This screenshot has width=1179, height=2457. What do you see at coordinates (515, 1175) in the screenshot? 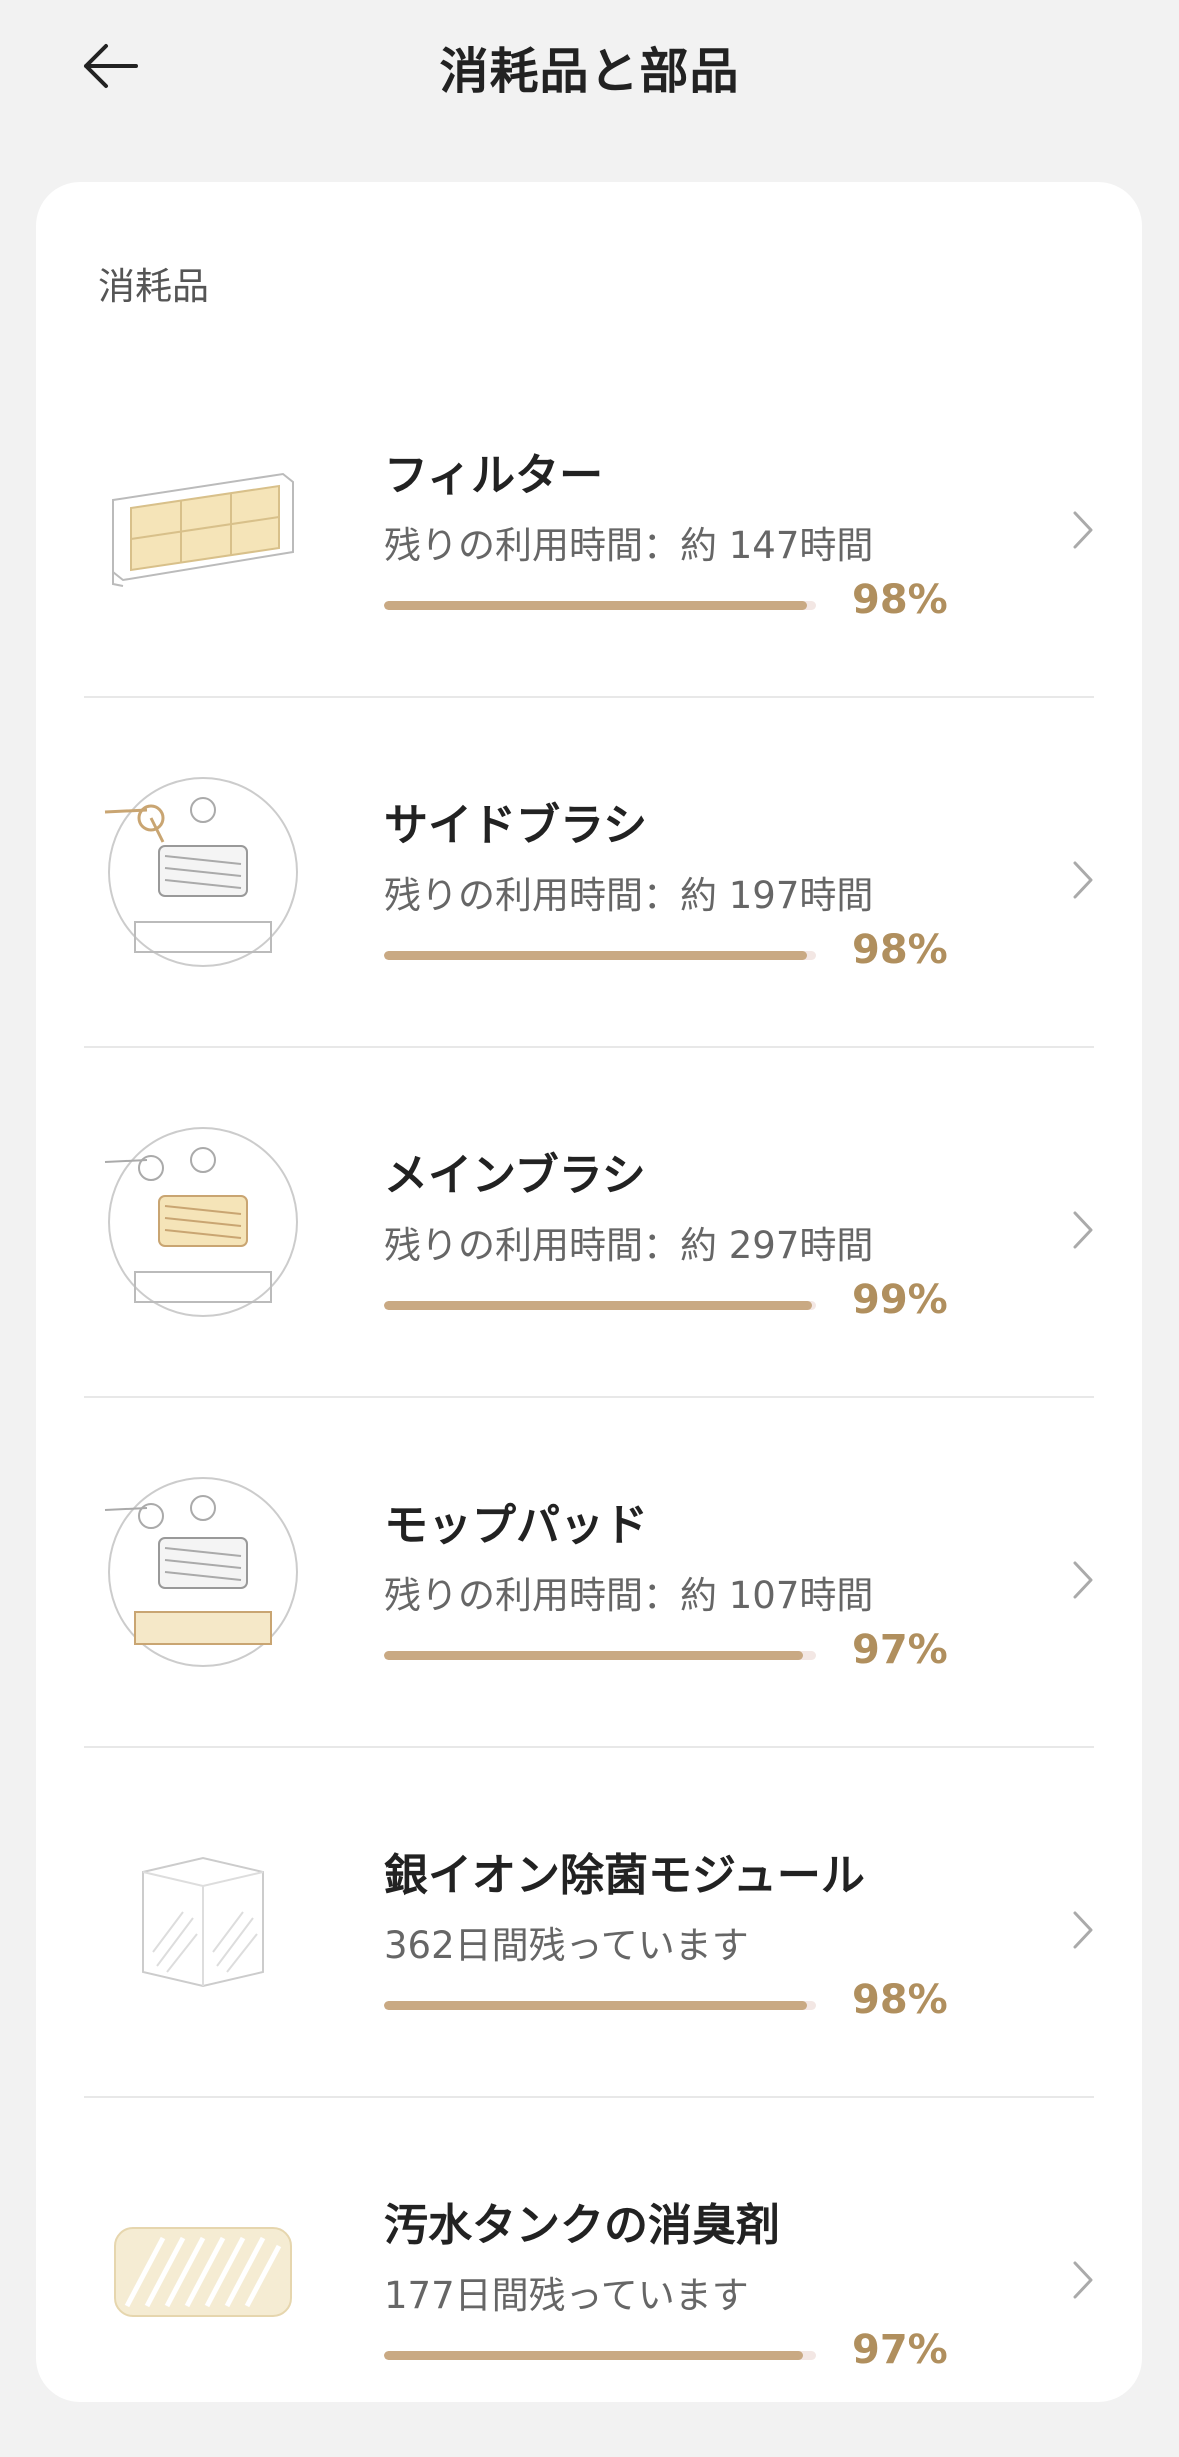
I see `item-name: メインブラシ` at bounding box center [515, 1175].